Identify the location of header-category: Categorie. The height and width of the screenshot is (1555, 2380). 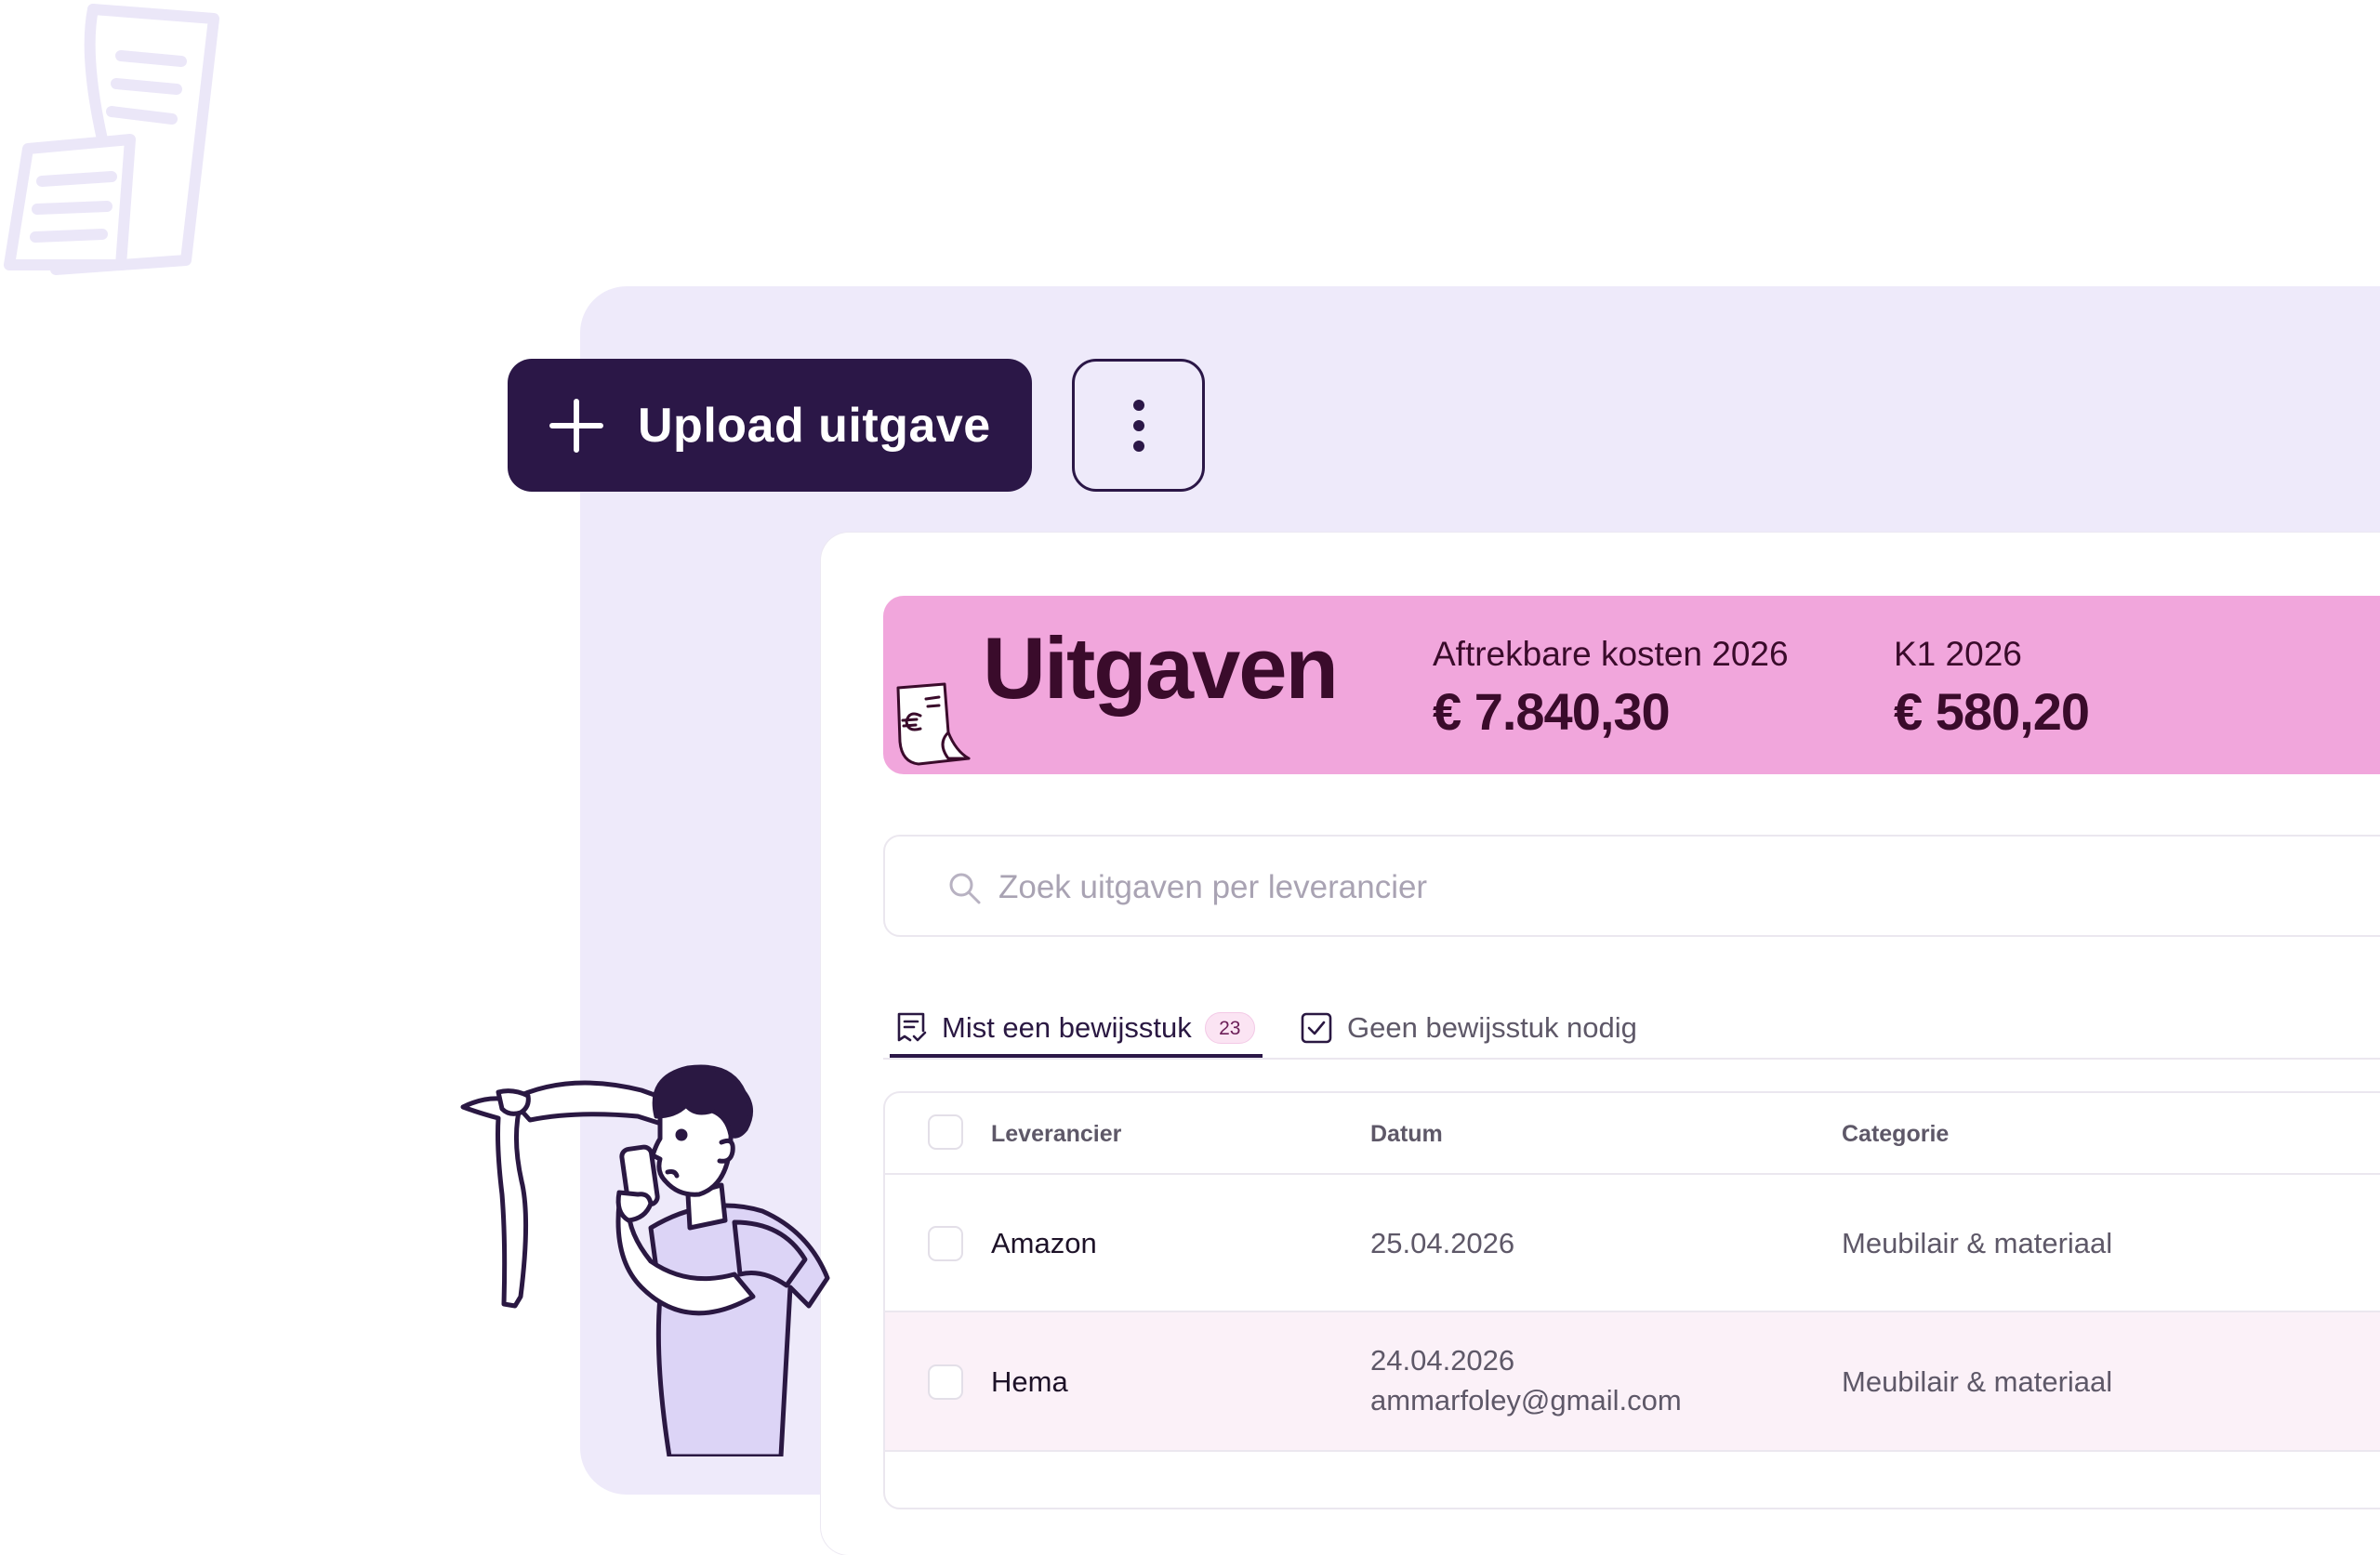
(1896, 1134).